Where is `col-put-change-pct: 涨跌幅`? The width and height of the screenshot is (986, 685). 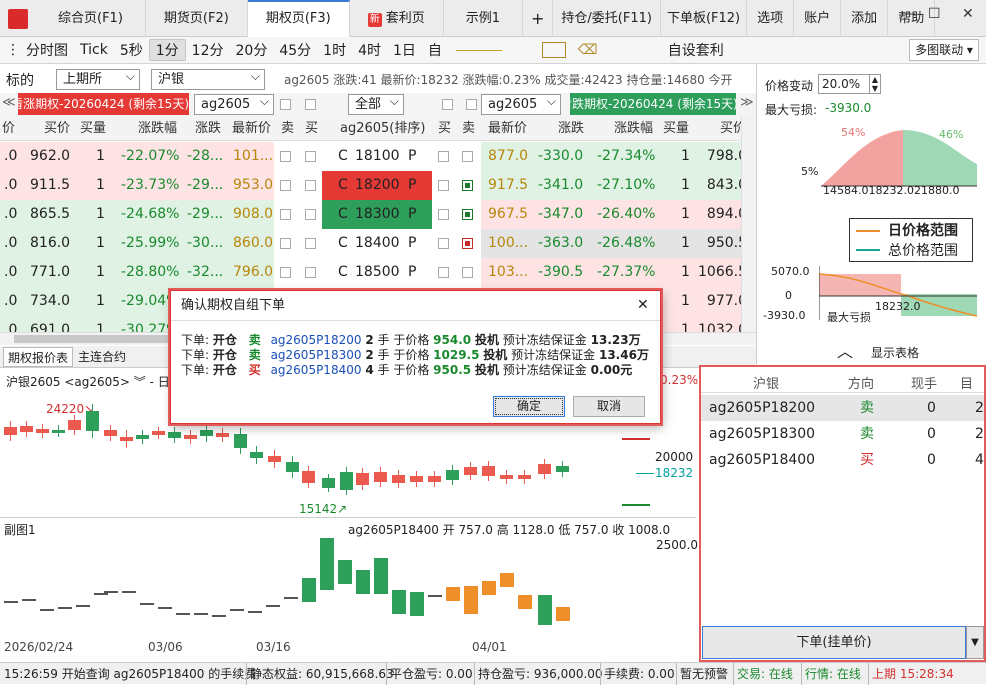 col-put-change-pct: 涨跌幅 is located at coordinates (633, 128).